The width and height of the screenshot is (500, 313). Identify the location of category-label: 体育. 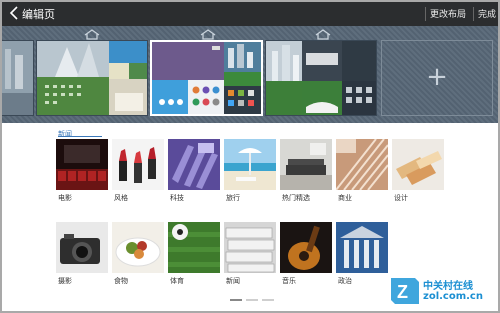
(177, 281).